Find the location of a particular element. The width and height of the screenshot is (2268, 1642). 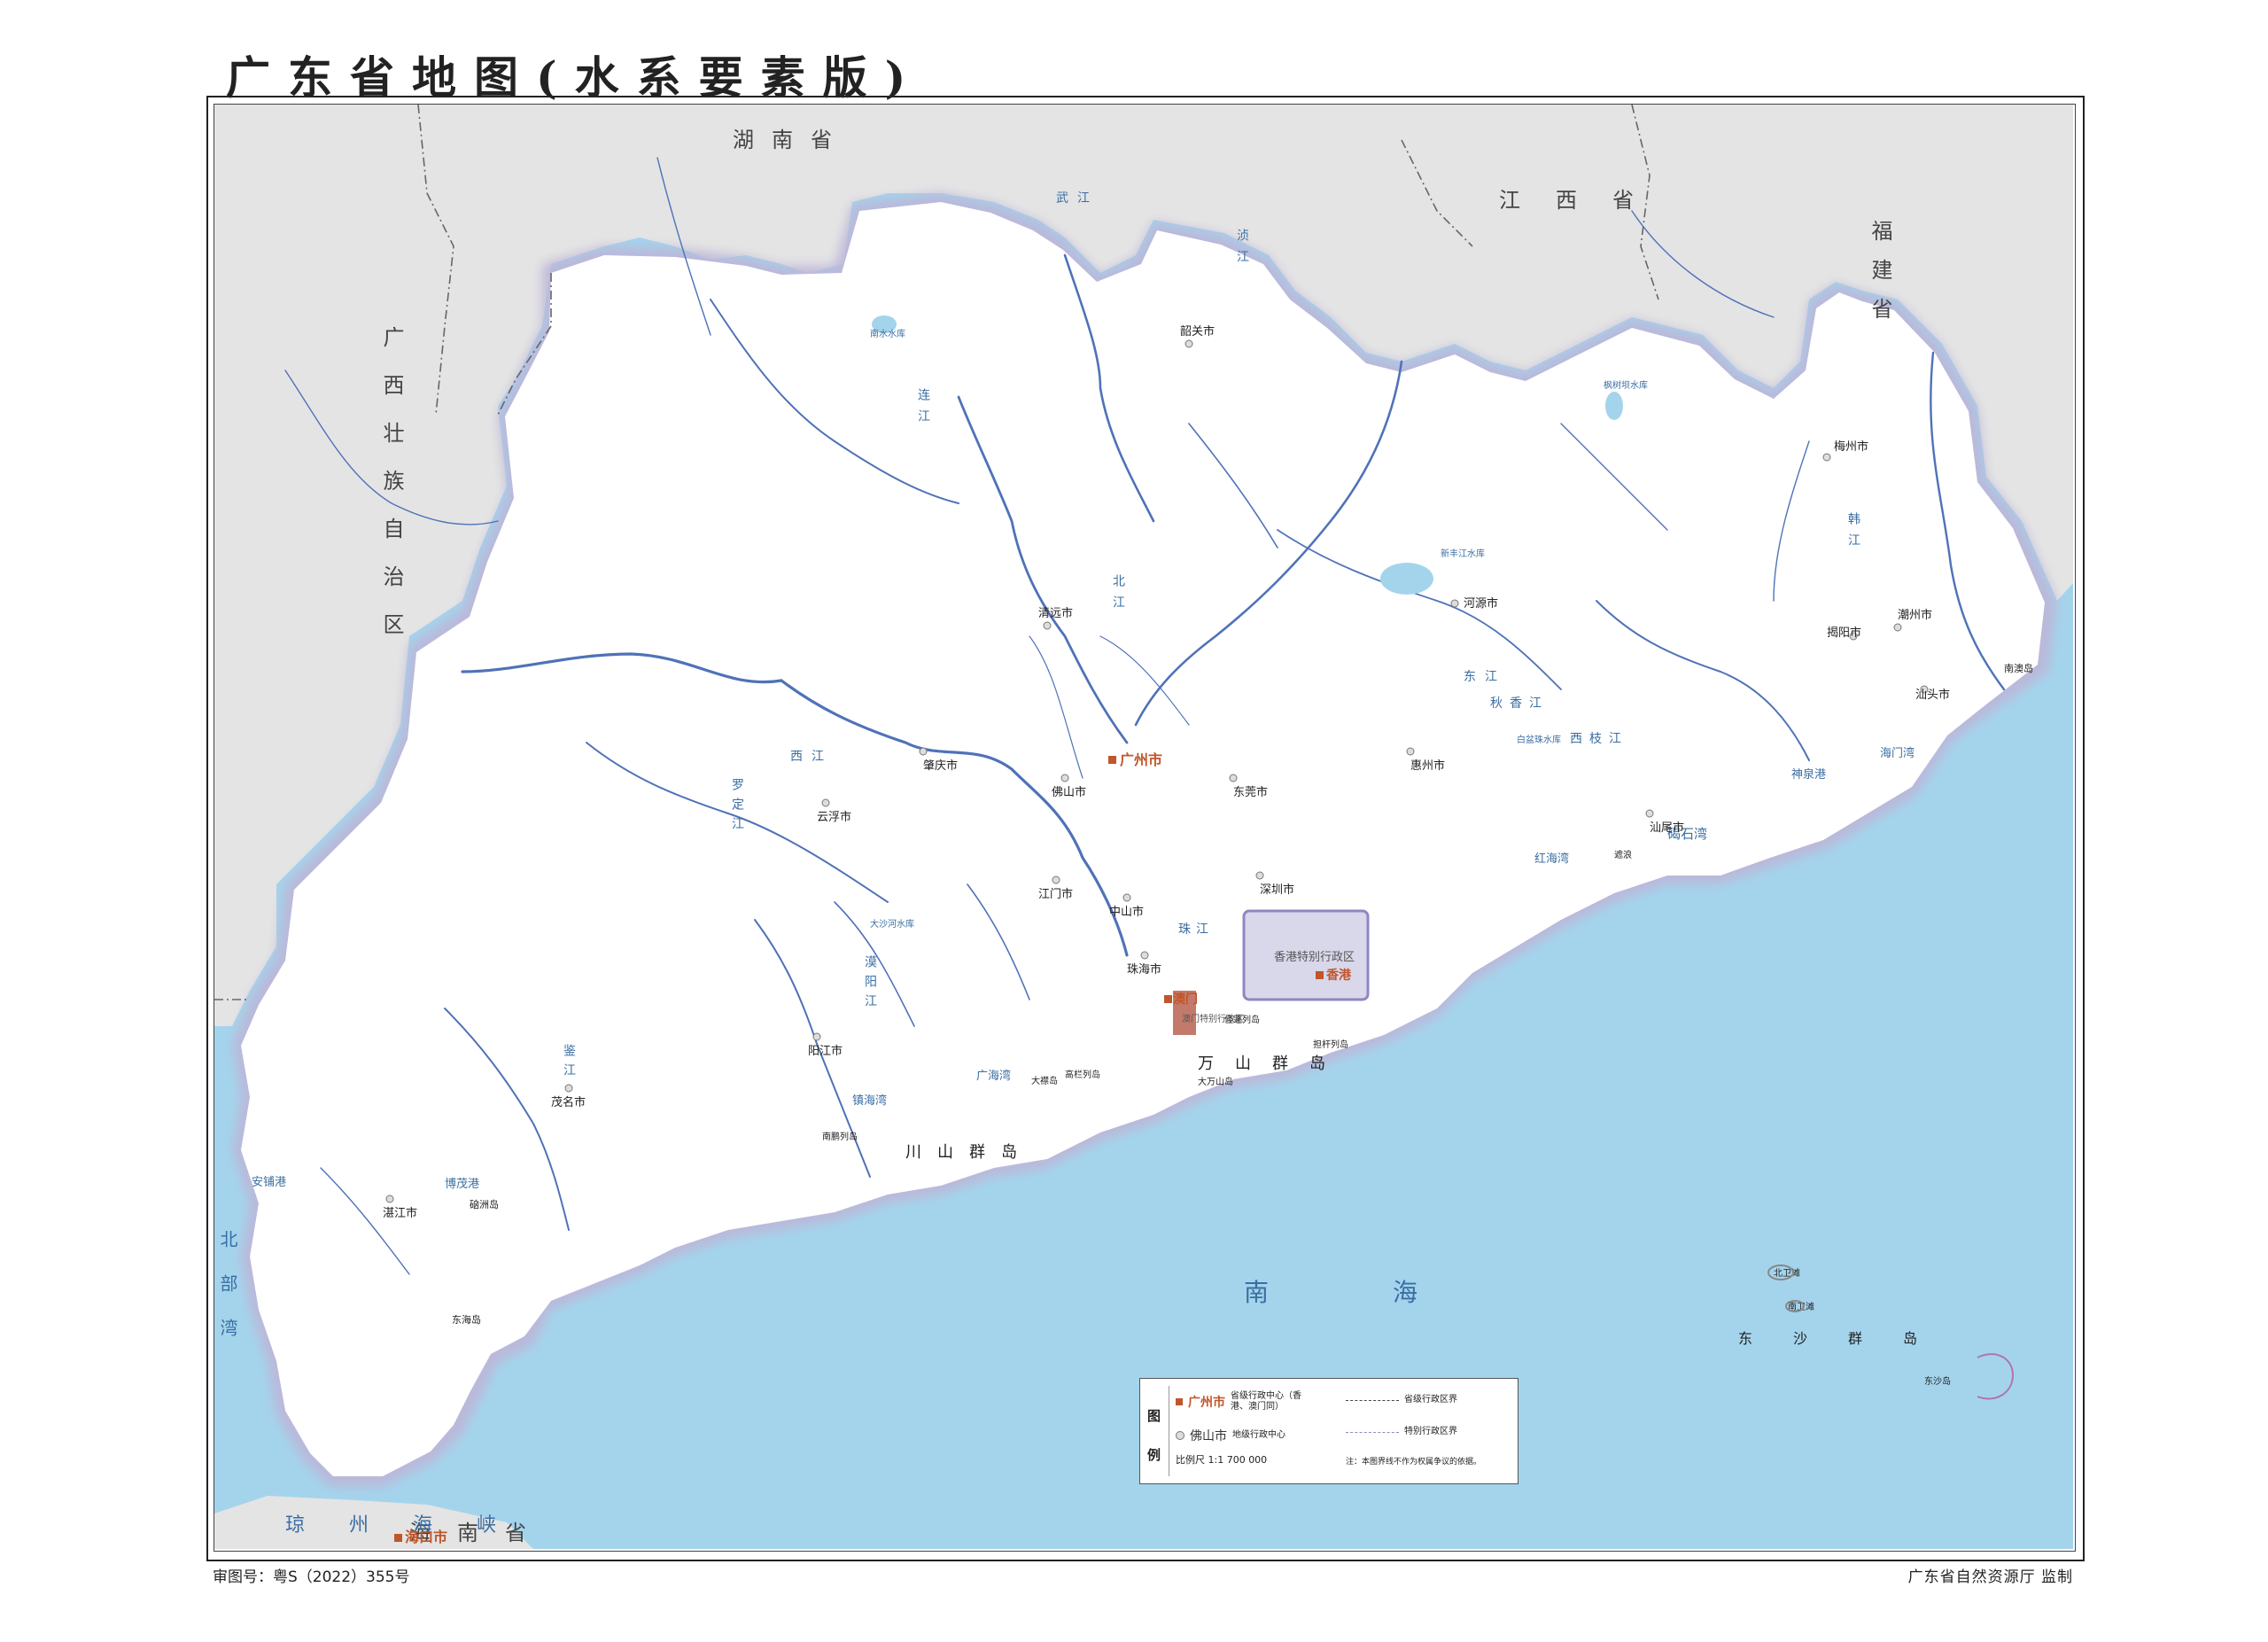

legend-row-note: 注：本图界线不作为权属争议的依据。 is located at coordinates (1413, 1462).